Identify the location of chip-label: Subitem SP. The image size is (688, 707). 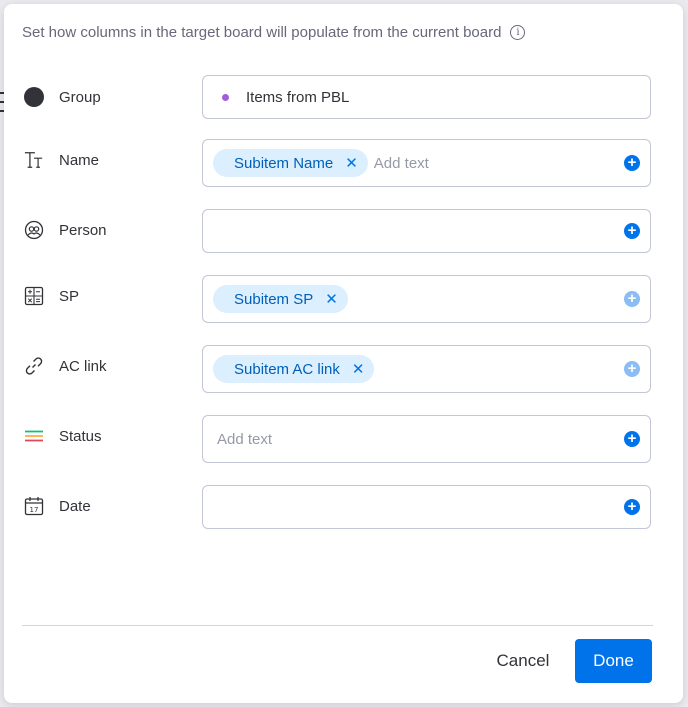
(274, 299).